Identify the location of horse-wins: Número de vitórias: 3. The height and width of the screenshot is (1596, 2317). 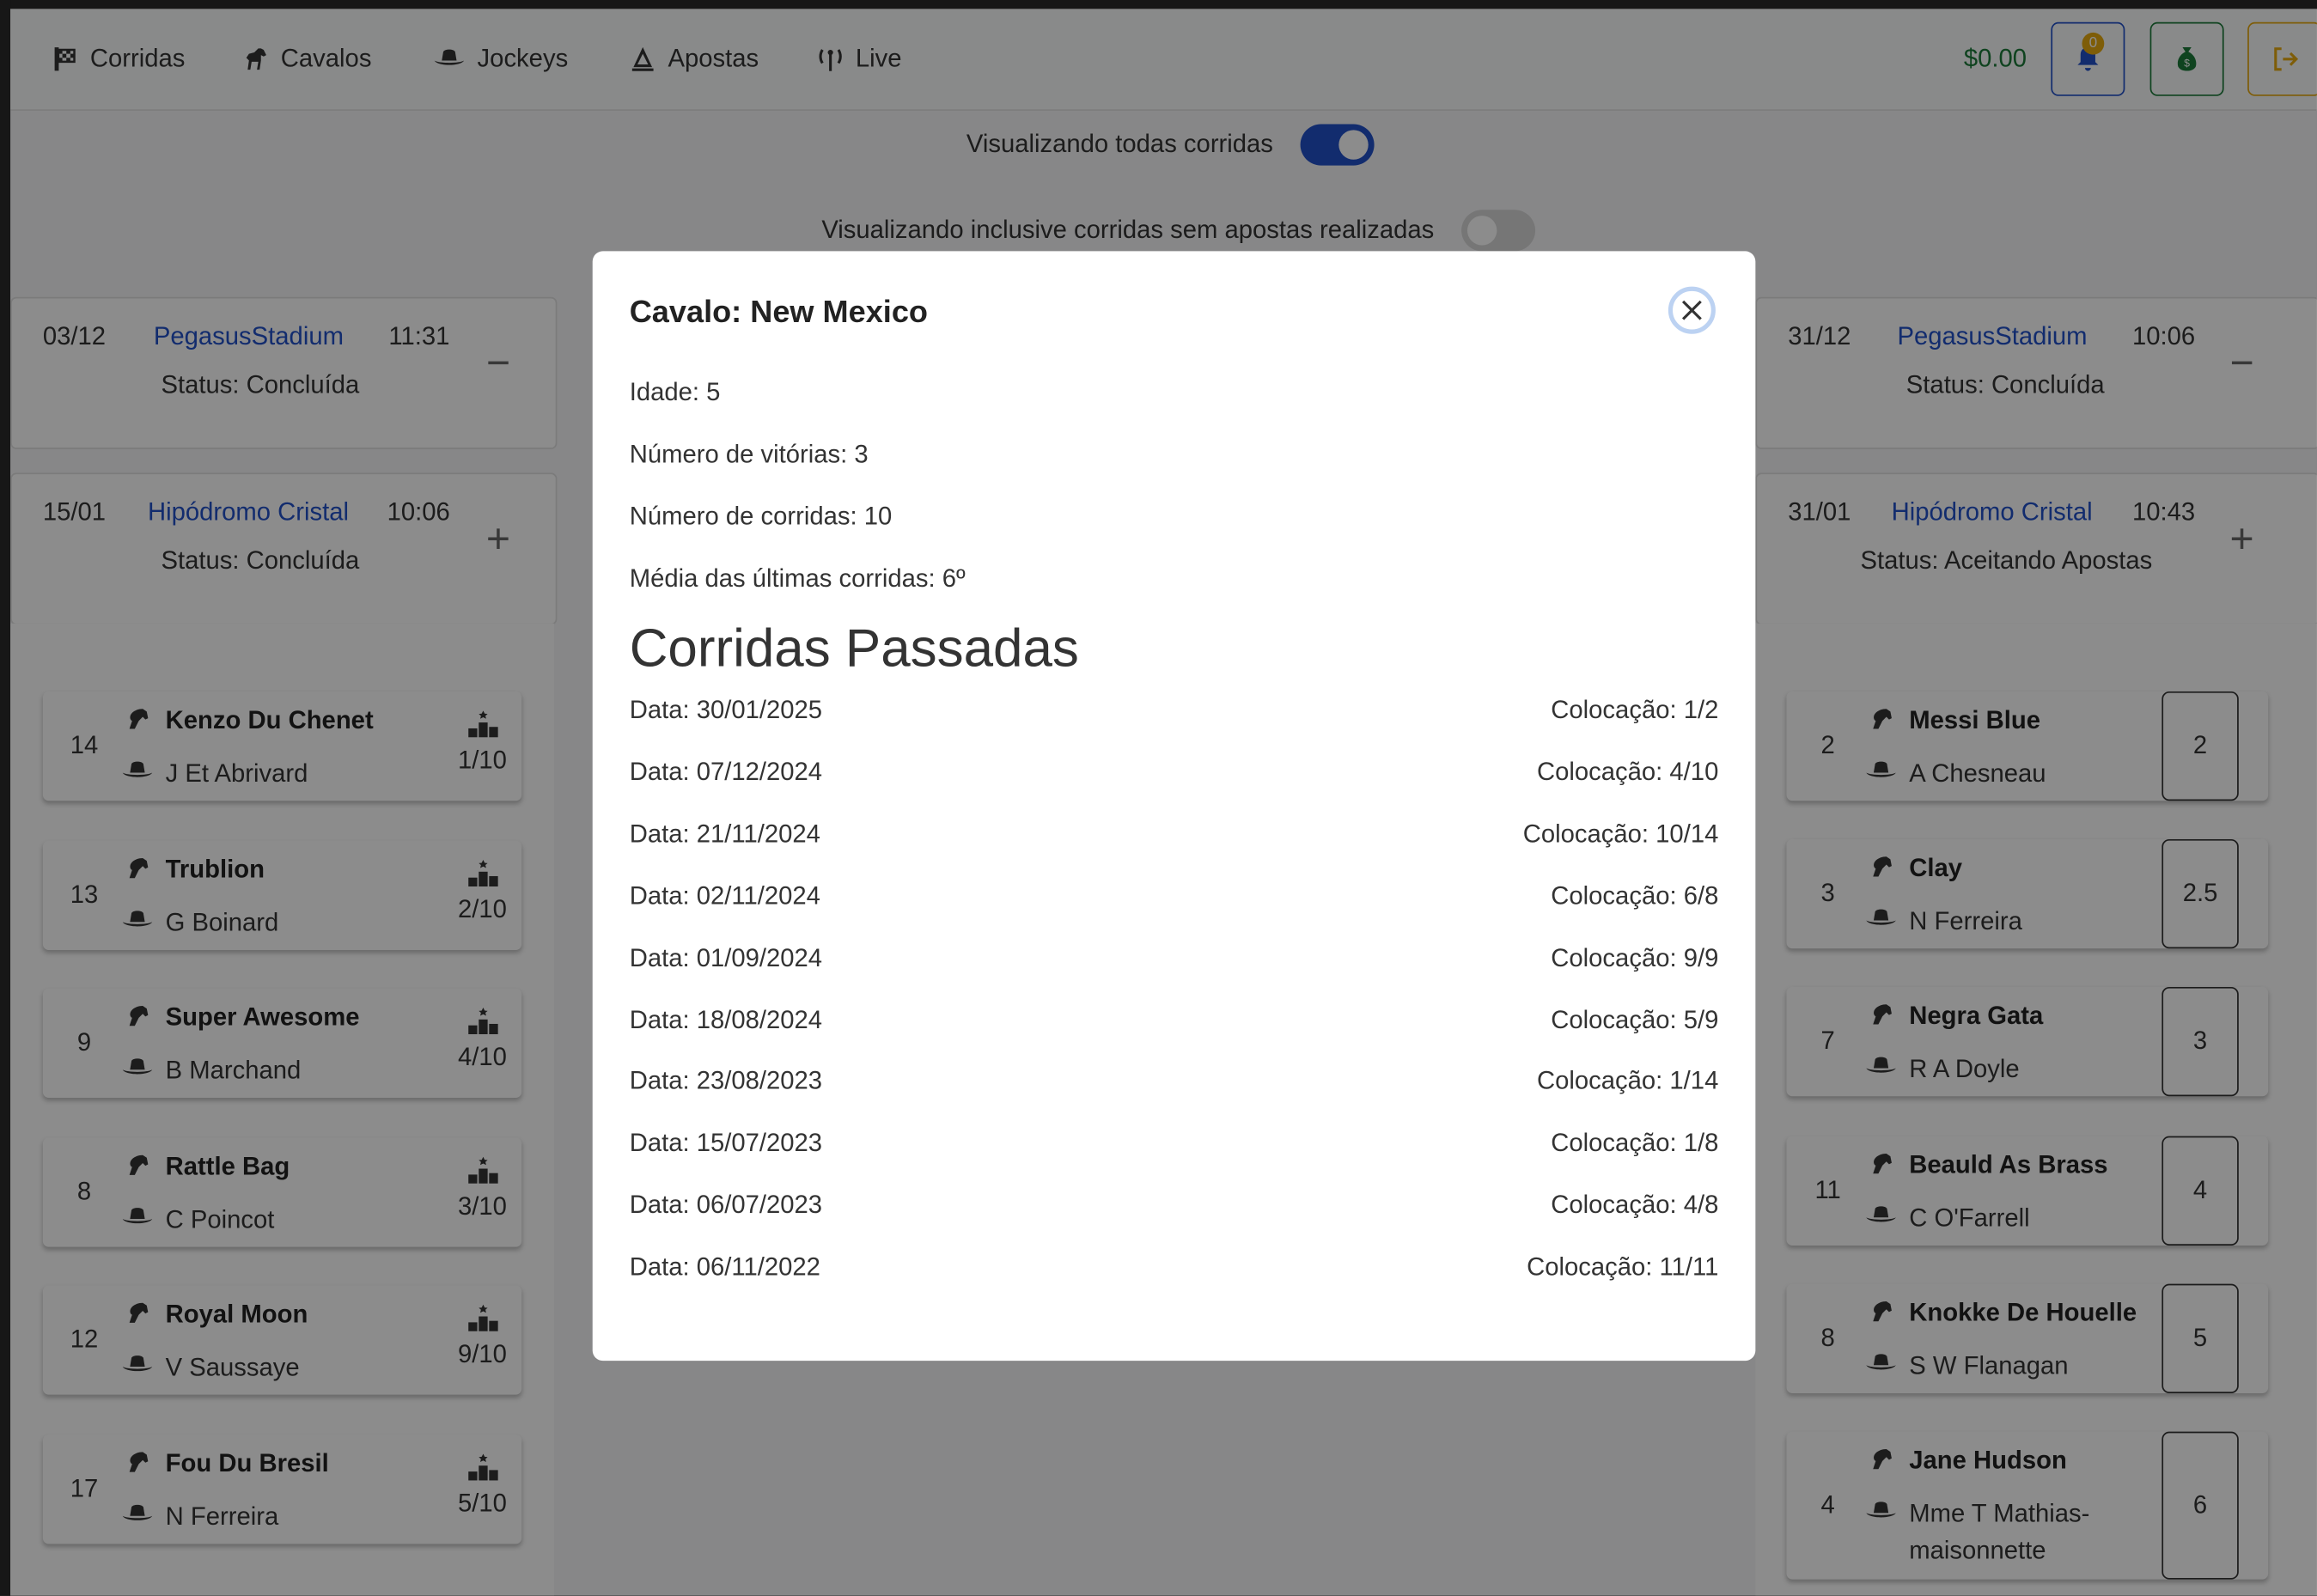
(749, 454).